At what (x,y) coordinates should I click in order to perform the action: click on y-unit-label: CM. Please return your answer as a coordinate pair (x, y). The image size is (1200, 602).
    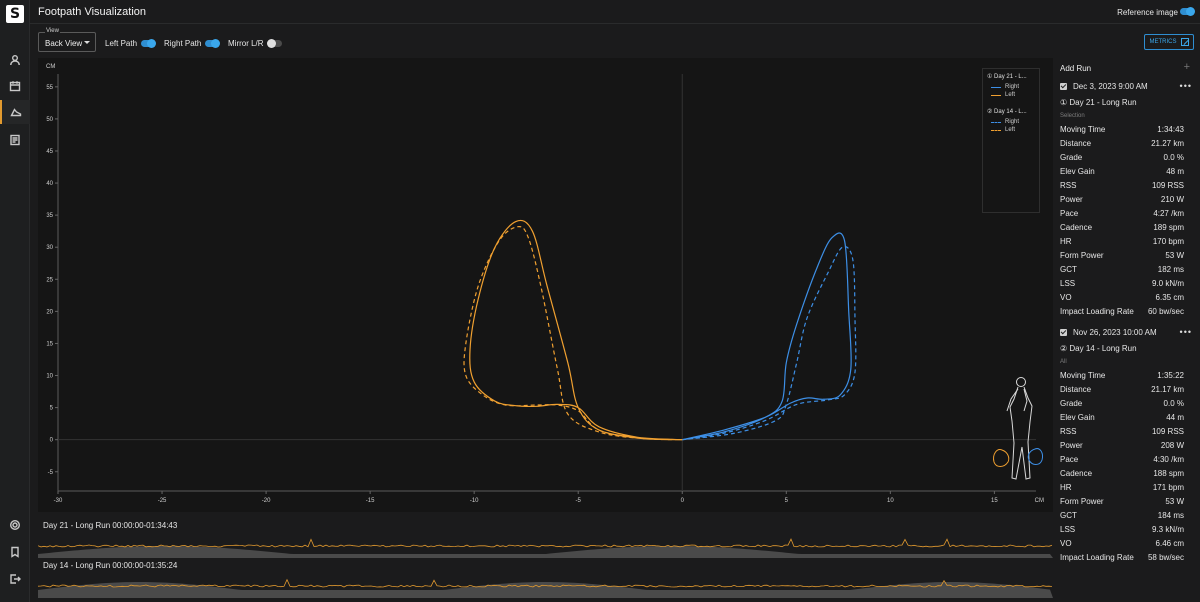
    Looking at the image, I should click on (50, 67).